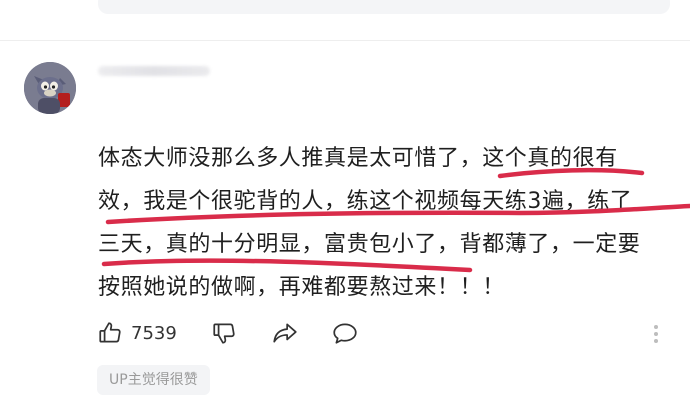 This screenshot has height=395, width=690. I want to click on comment-line: 三天，真的十分明显，富贵包小了，背都薄了，一定要, so click(369, 244).